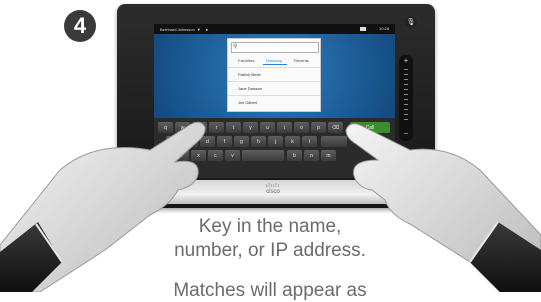 The image size is (541, 302). Describe the element at coordinates (270, 290) in the screenshot. I see `caption-line: Matches will appear as` at that location.